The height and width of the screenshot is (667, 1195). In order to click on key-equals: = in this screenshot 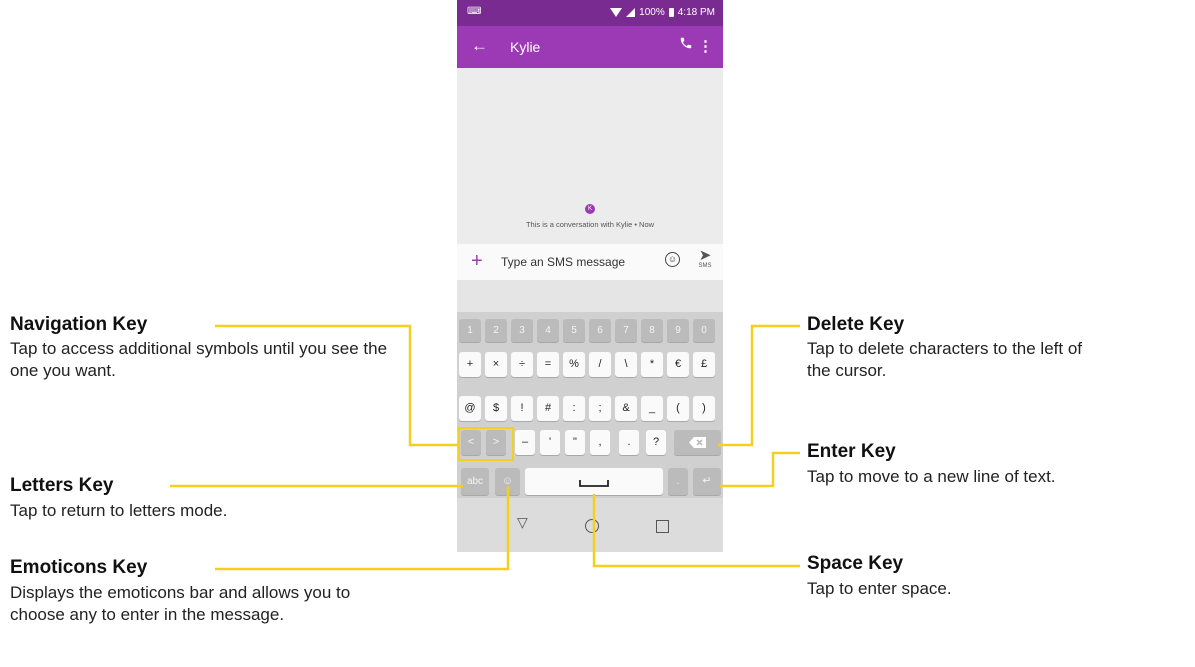, I will do `click(548, 364)`.